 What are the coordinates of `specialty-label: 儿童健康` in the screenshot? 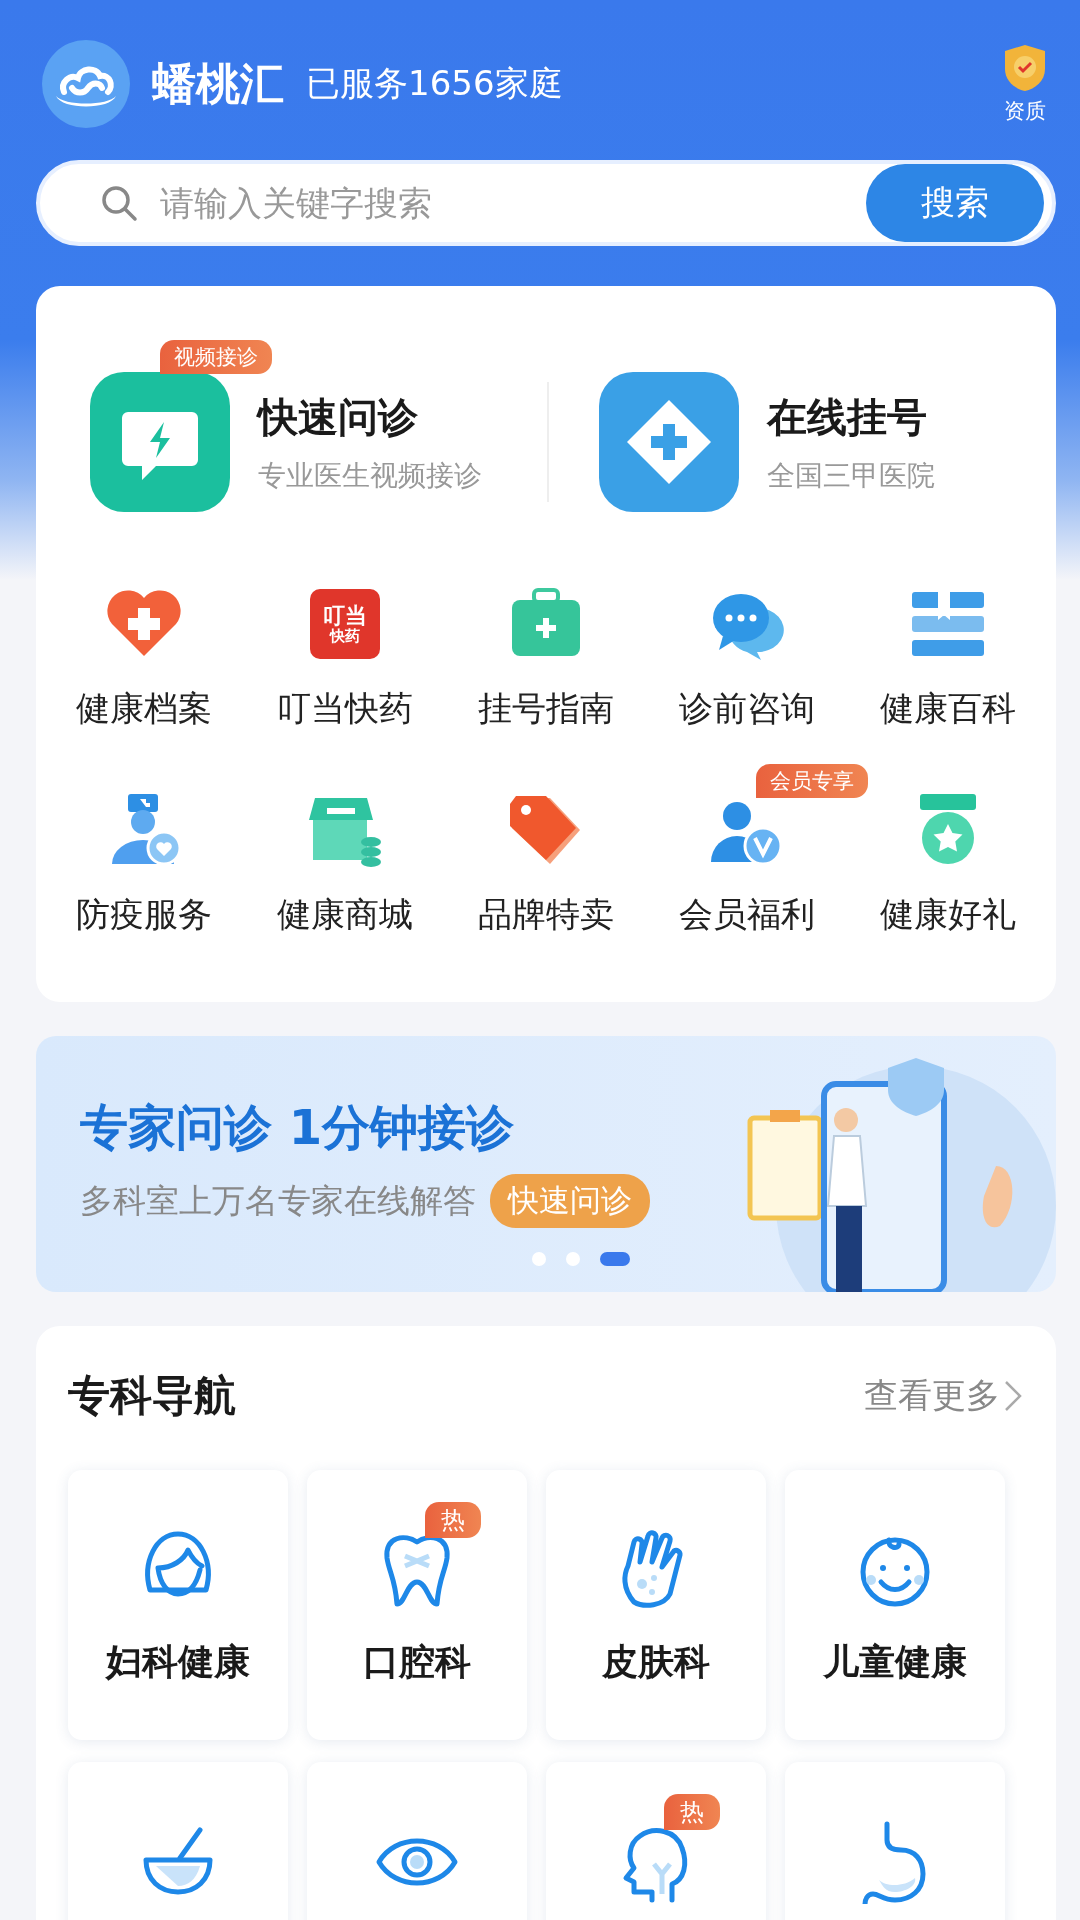 It's located at (895, 1662).